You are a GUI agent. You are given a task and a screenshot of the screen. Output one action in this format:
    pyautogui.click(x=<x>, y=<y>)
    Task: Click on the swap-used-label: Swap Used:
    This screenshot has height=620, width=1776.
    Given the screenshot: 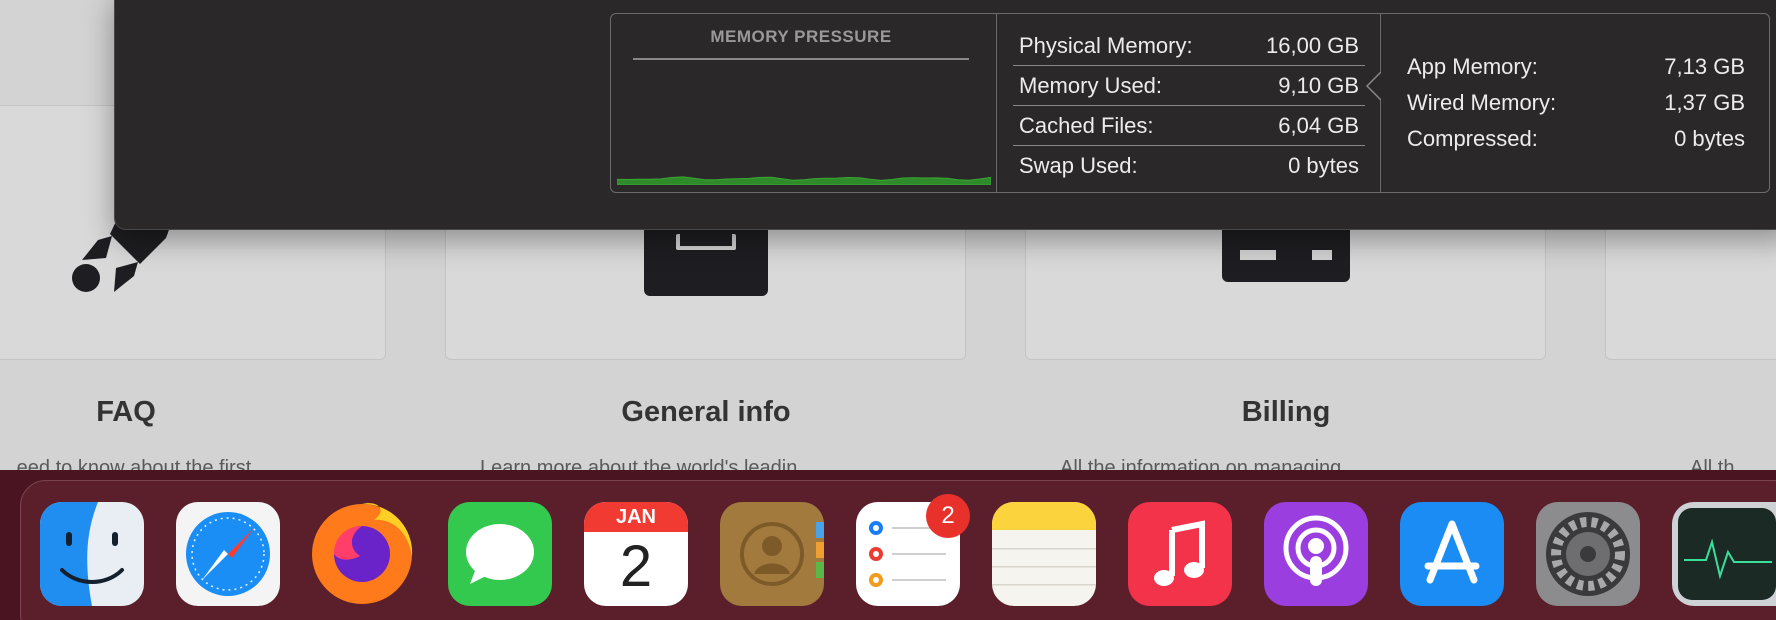 What is the action you would take?
    pyautogui.click(x=1078, y=165)
    